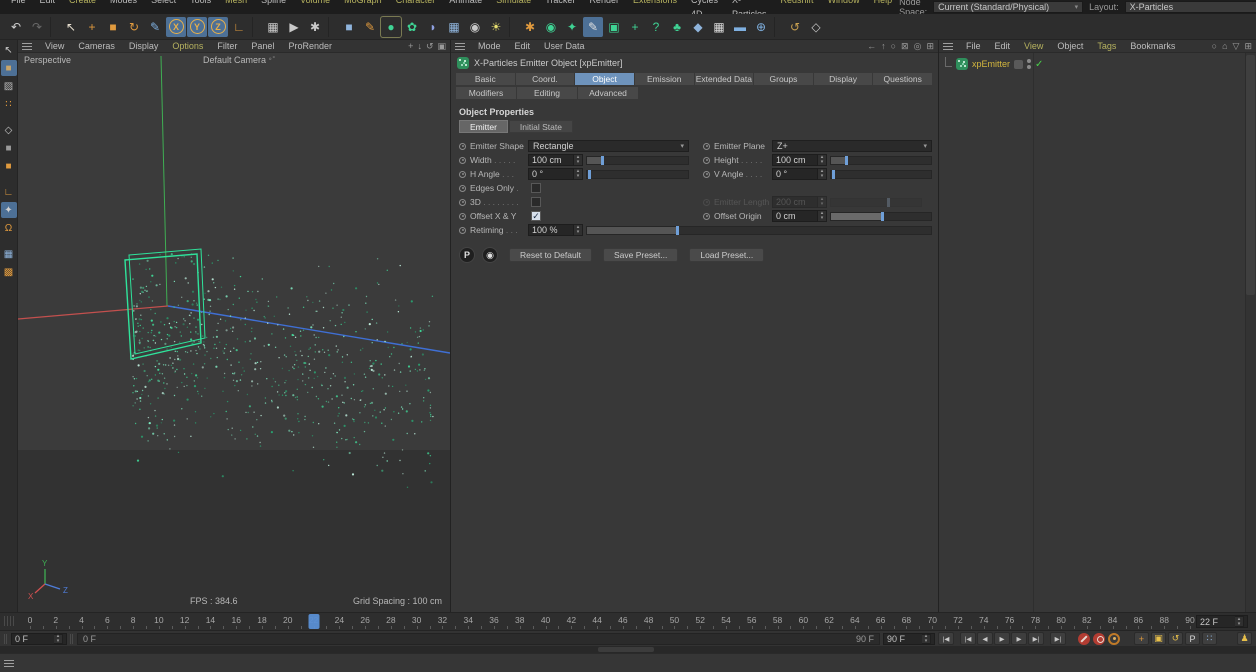 The width and height of the screenshot is (1256, 672). What do you see at coordinates (530, 27) in the screenshot?
I see `xp-system-icon: ✱` at bounding box center [530, 27].